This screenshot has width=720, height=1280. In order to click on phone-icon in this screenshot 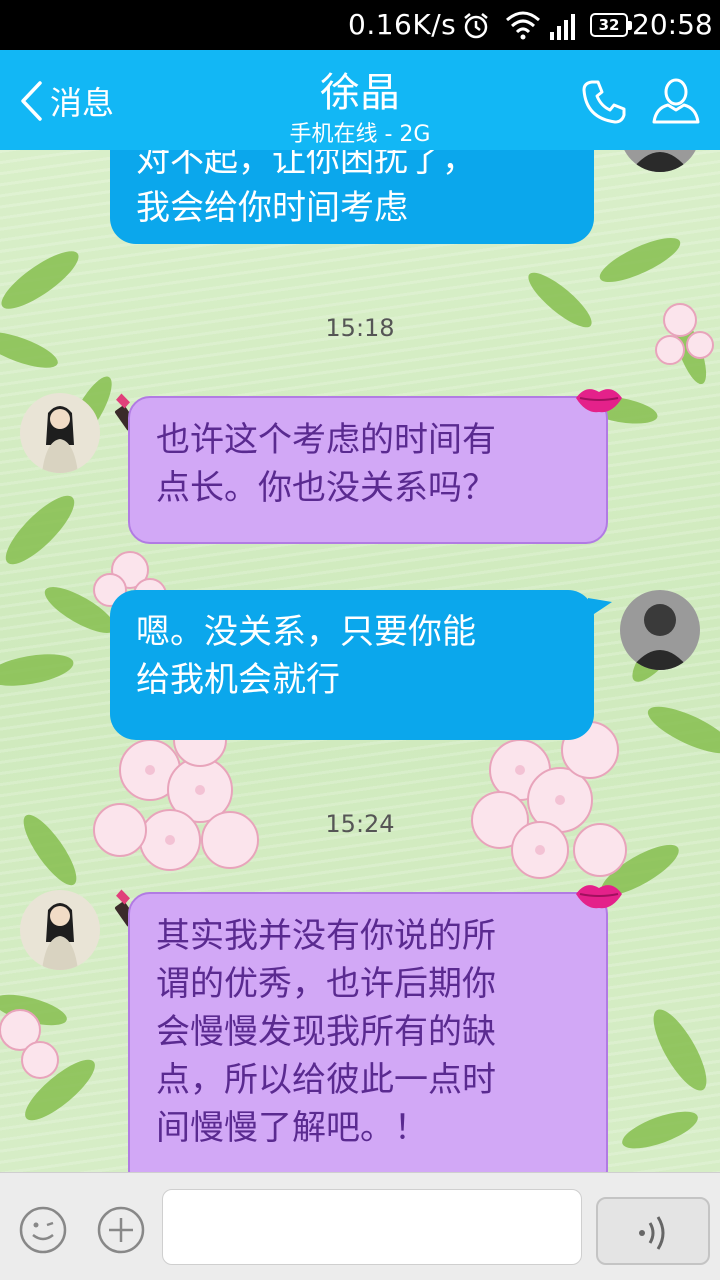, I will do `click(604, 102)`.